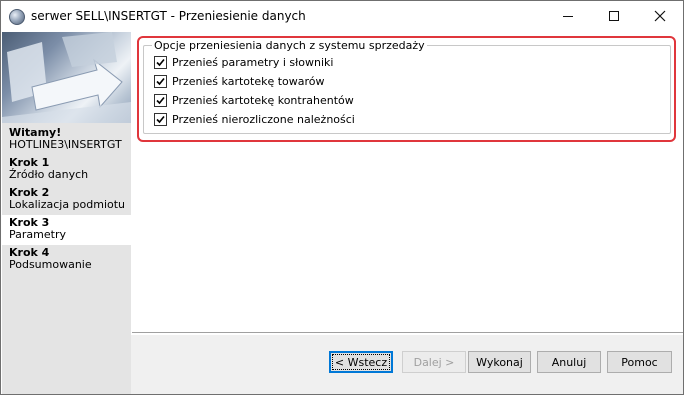 This screenshot has width=684, height=395. I want to click on option-products: Przenieś kartotekę towarów, so click(239, 81).